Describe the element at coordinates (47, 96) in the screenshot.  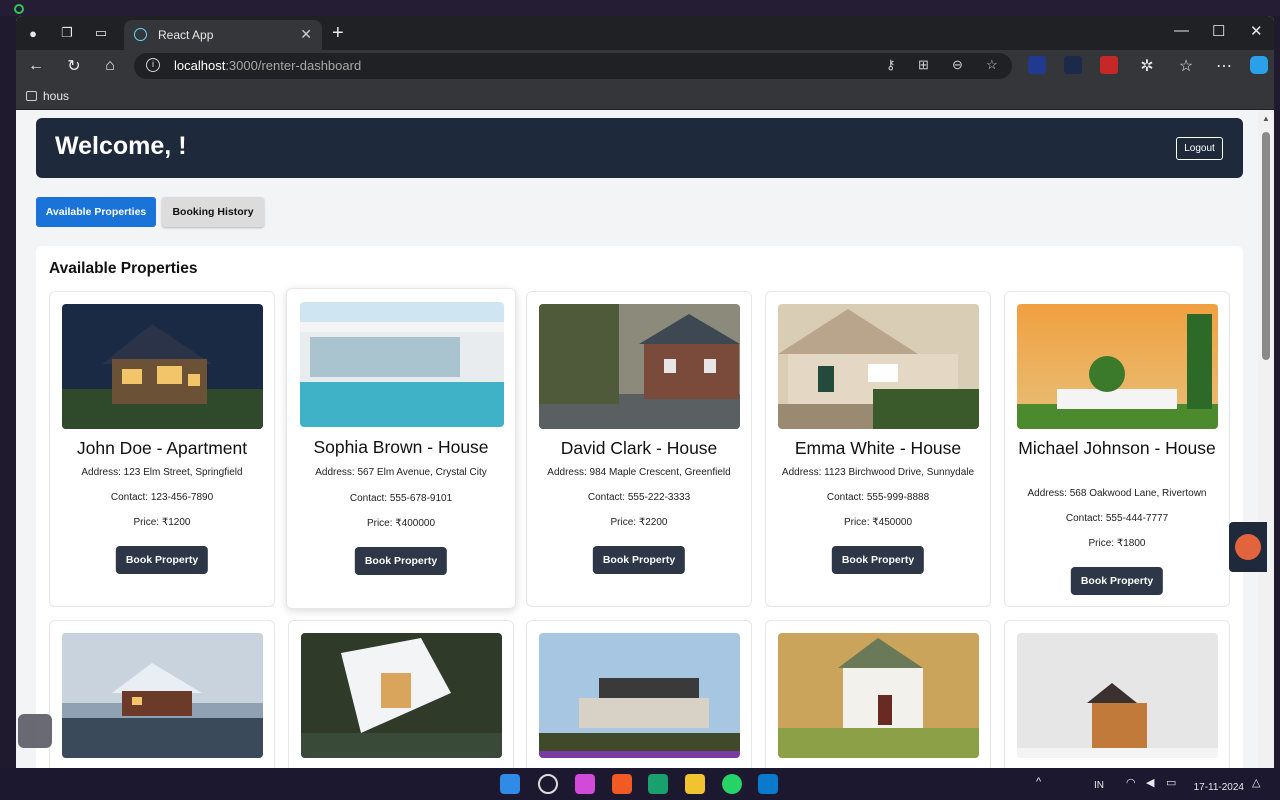
I see `bookmark-hous: hous` at that location.